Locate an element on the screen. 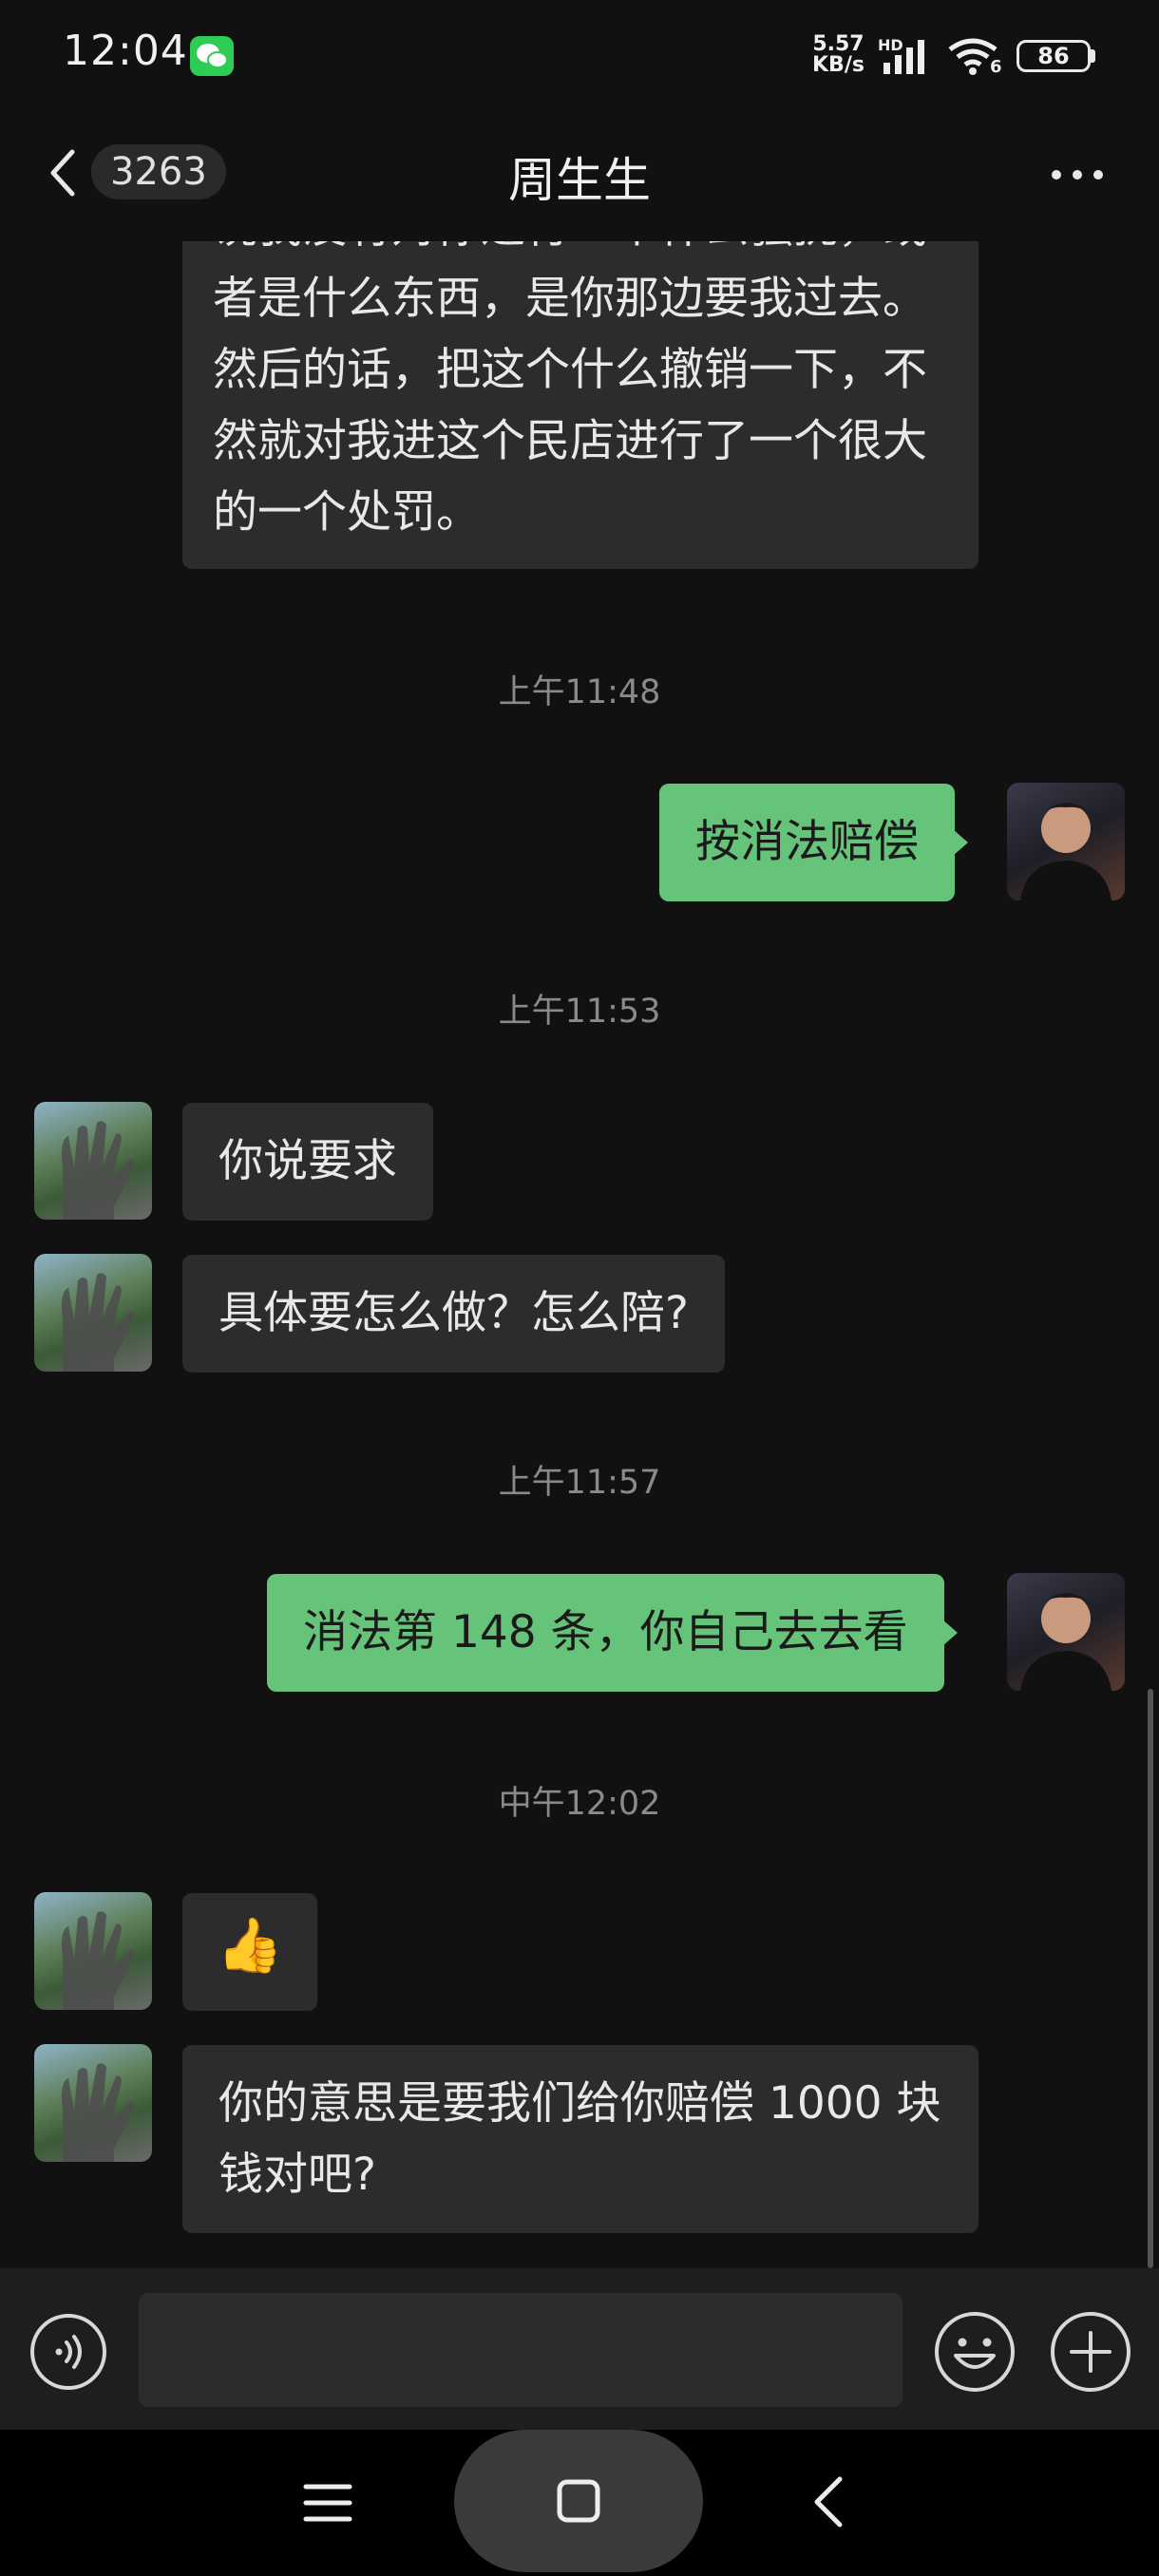  wechat-notification-icon is located at coordinates (212, 56).